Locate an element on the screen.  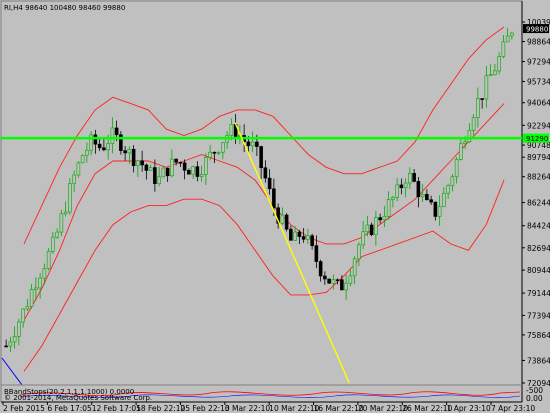
y-tick-label: 95734 is located at coordinates (538, 81).